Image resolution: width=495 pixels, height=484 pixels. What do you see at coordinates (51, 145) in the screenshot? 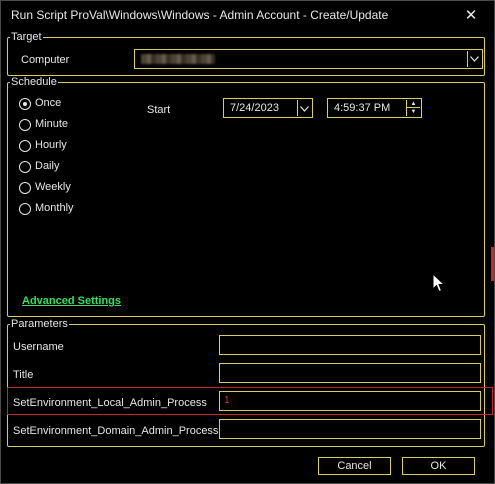
I see `radio-label: Hourly` at bounding box center [51, 145].